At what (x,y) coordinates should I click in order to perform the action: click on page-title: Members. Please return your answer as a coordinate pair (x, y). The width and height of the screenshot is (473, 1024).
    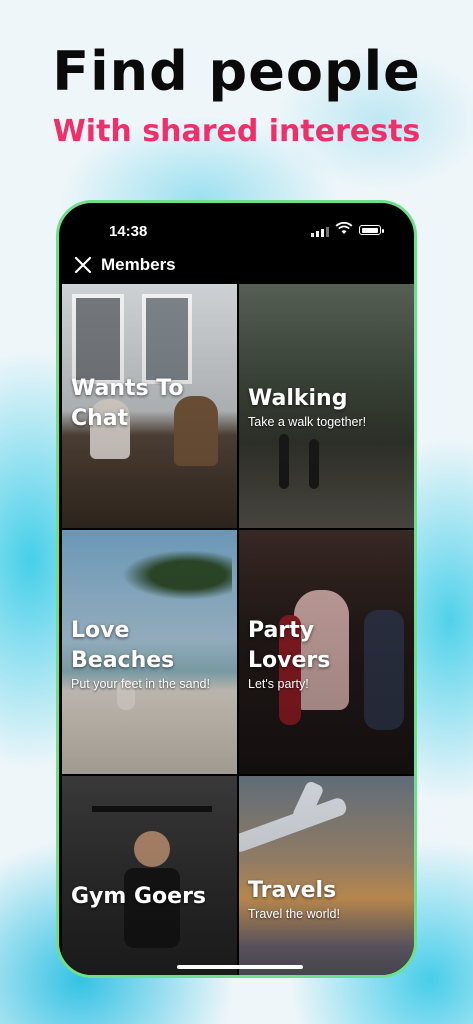
    Looking at the image, I should click on (138, 264).